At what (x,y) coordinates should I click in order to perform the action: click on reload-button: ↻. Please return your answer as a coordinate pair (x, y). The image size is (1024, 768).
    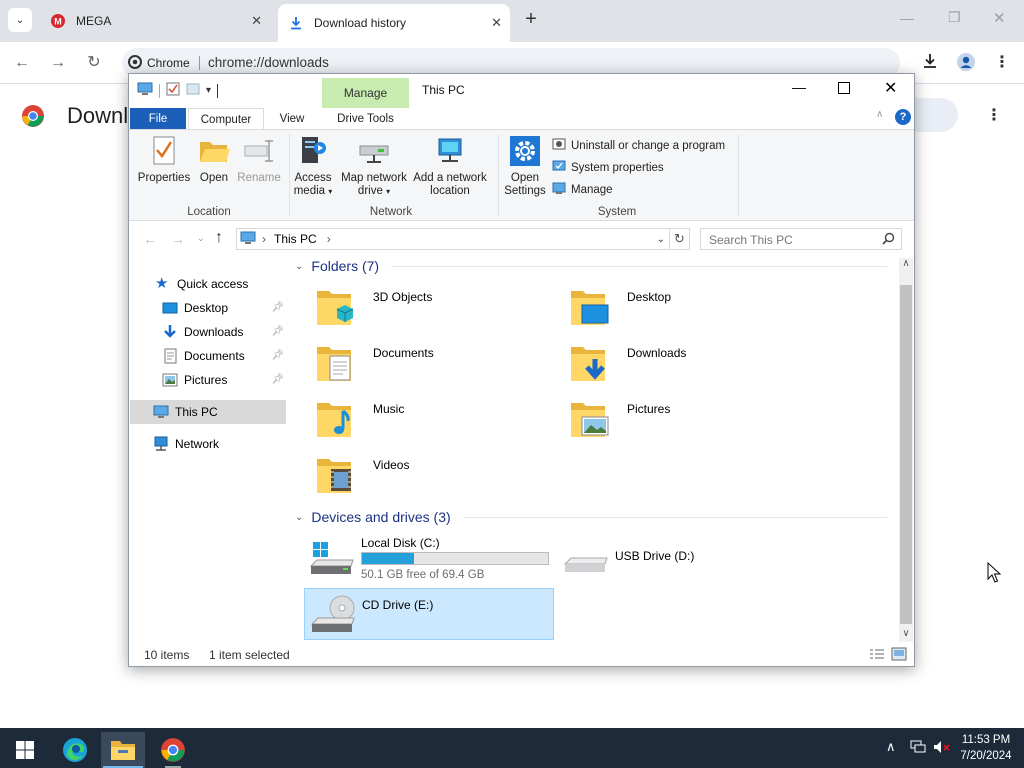
    Looking at the image, I should click on (94, 63).